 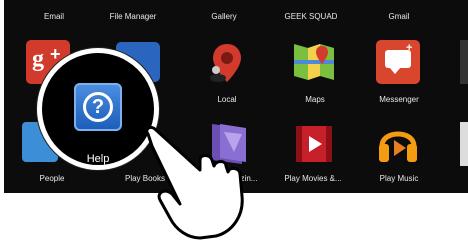 I want to click on app-label-gallery: Gallery, so click(x=224, y=17).